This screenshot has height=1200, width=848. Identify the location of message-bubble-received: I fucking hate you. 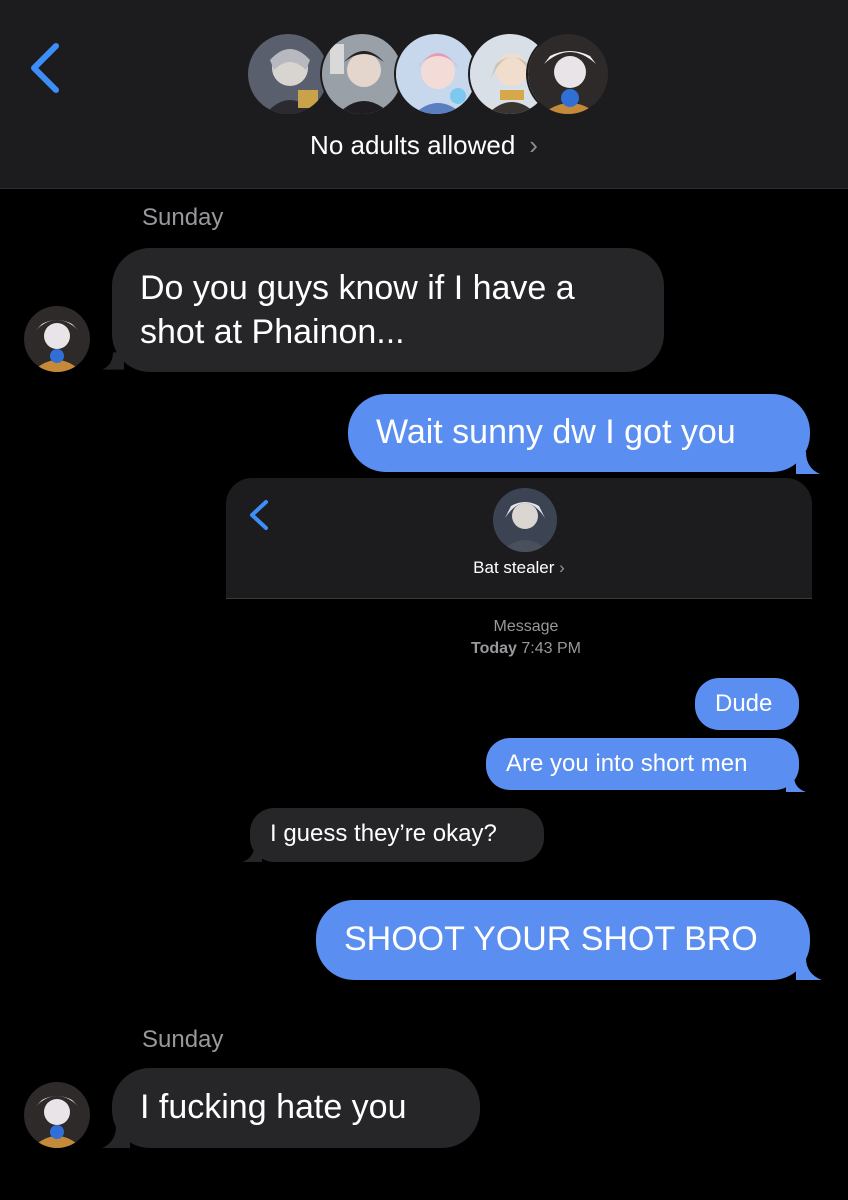
(296, 1108).